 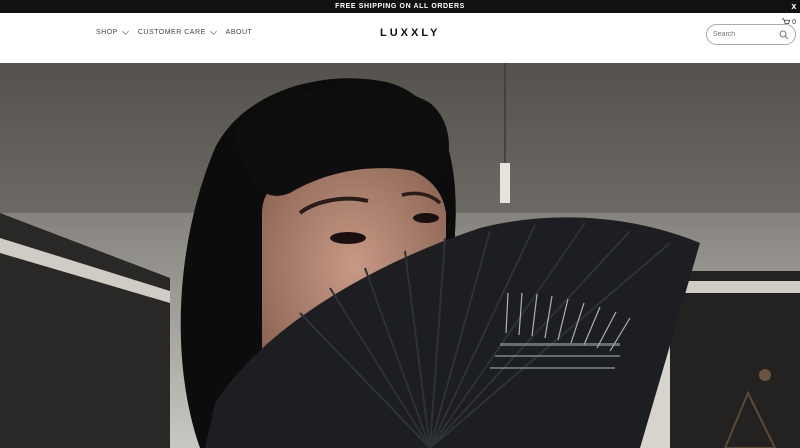 I want to click on nav-shop: SHOP, so click(x=112, y=31).